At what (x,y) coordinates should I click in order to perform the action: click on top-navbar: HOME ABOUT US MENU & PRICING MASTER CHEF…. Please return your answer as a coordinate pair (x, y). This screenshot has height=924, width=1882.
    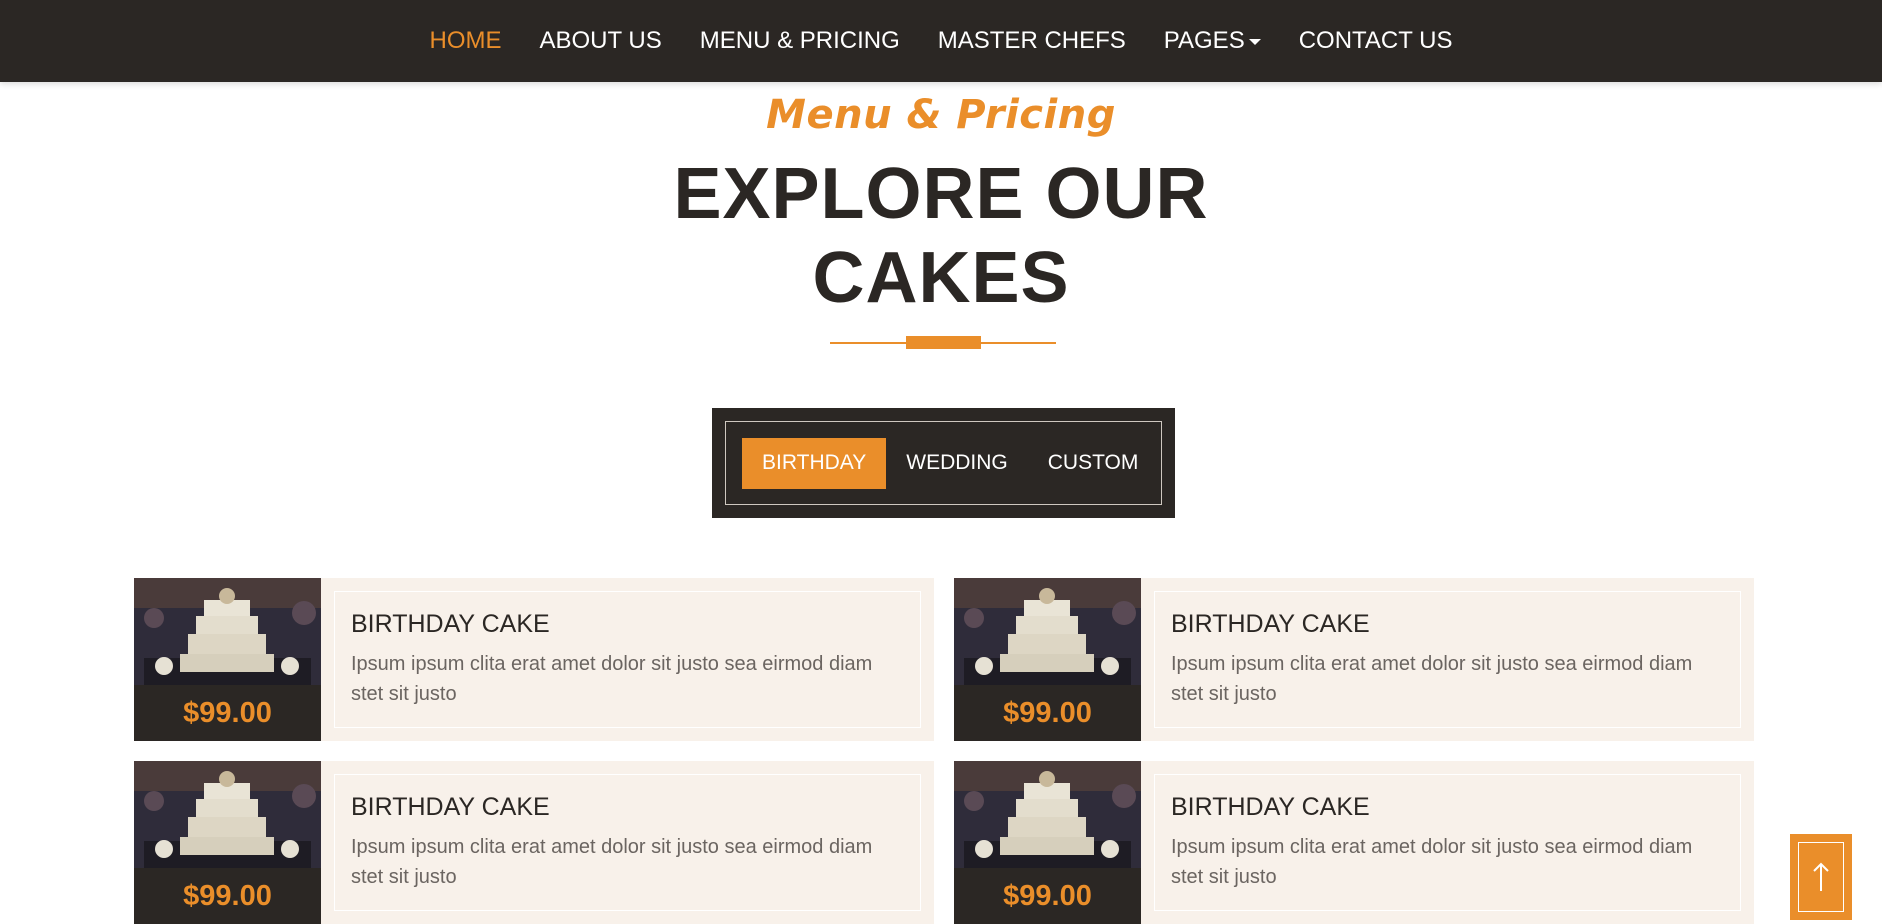
    Looking at the image, I should click on (941, 41).